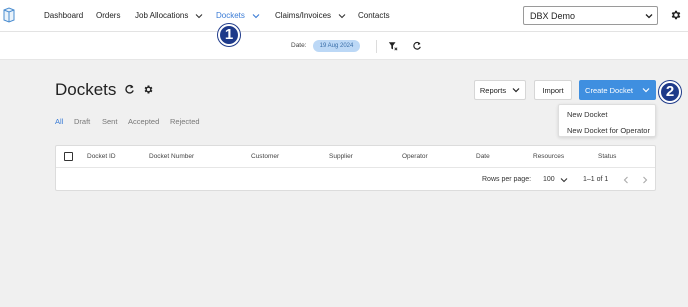  What do you see at coordinates (341, 156) in the screenshot?
I see `column-header-supplier: Supplier` at bounding box center [341, 156].